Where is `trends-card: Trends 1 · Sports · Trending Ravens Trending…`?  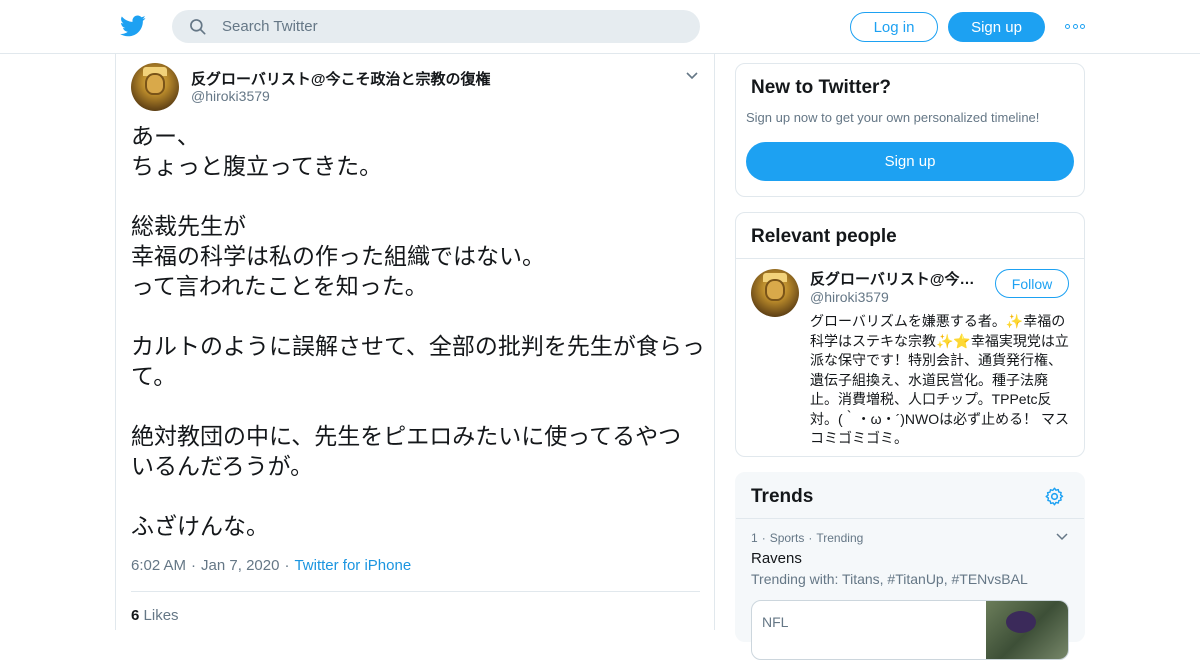
trends-card: Trends 1 · Sports · Trending Ravens Trending… is located at coordinates (910, 566).